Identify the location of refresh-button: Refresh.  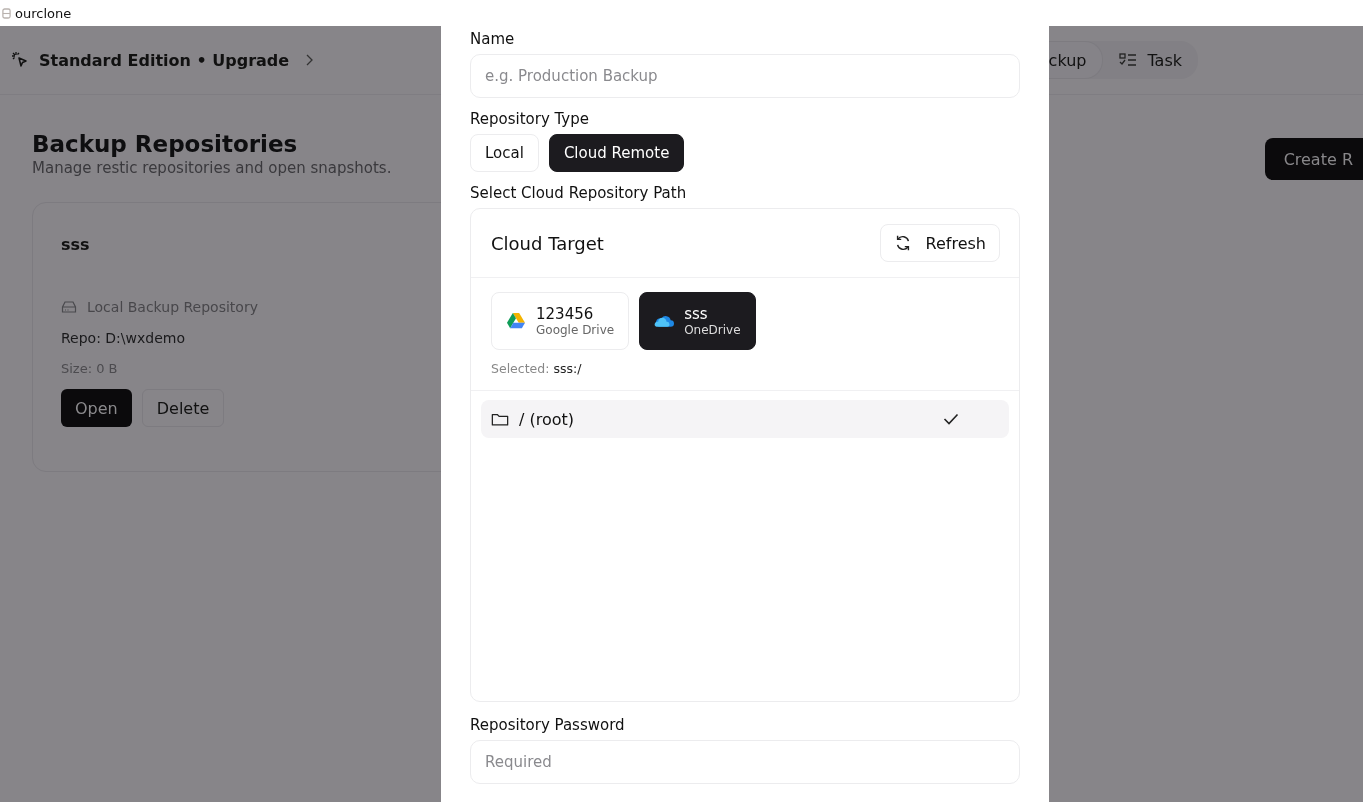
(939, 243).